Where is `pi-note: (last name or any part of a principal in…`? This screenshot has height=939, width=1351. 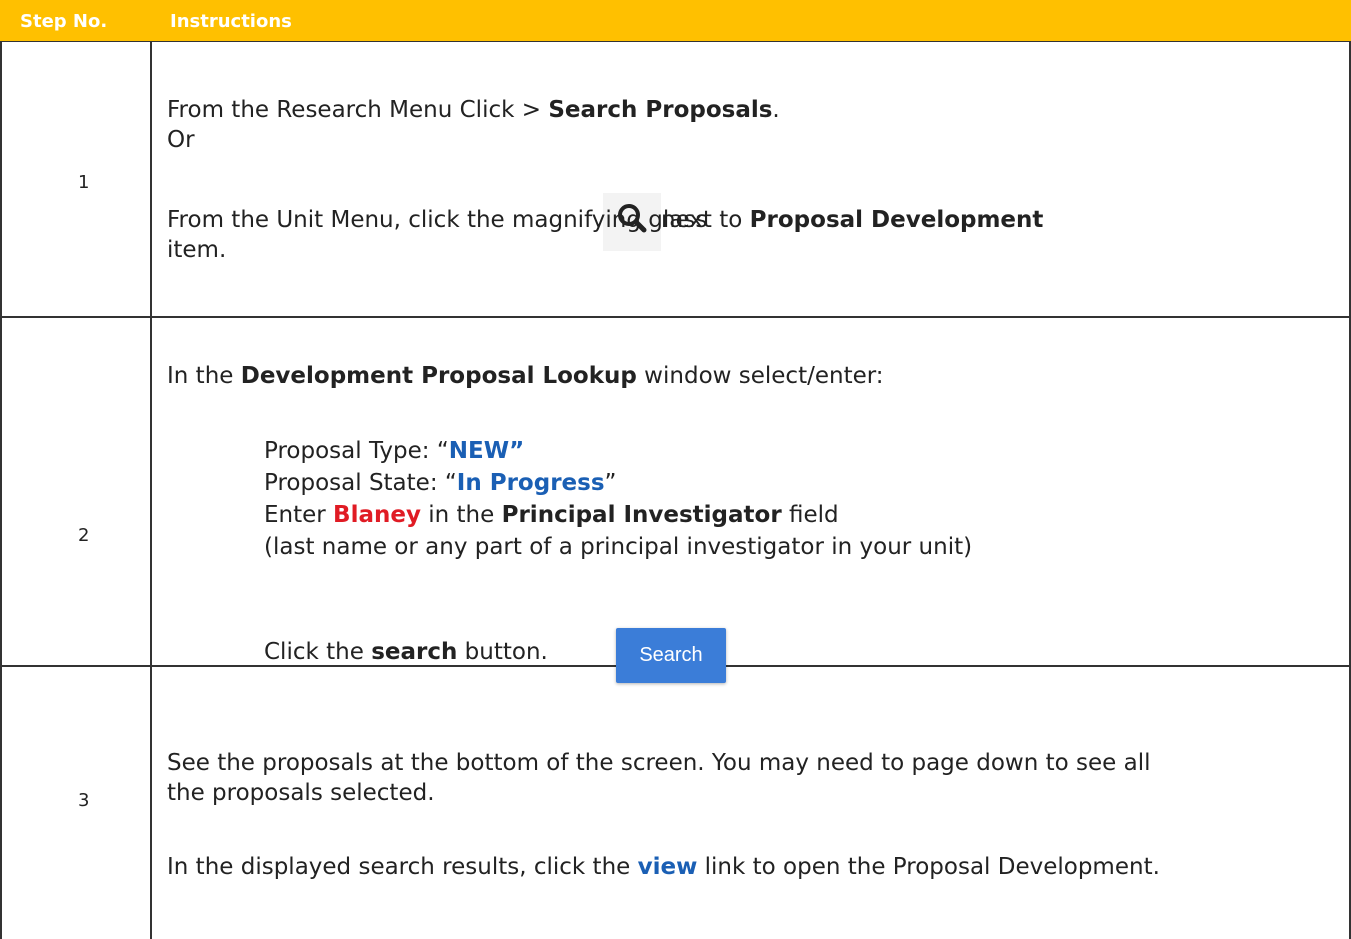
pi-note: (last name or any part of a principal in… is located at coordinates (618, 547).